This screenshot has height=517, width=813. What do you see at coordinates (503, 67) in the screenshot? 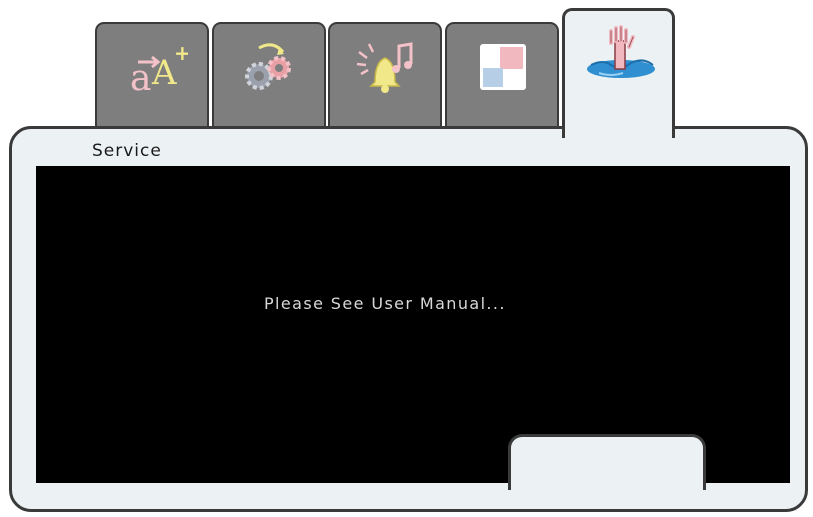
I see `color-squares-icon` at bounding box center [503, 67].